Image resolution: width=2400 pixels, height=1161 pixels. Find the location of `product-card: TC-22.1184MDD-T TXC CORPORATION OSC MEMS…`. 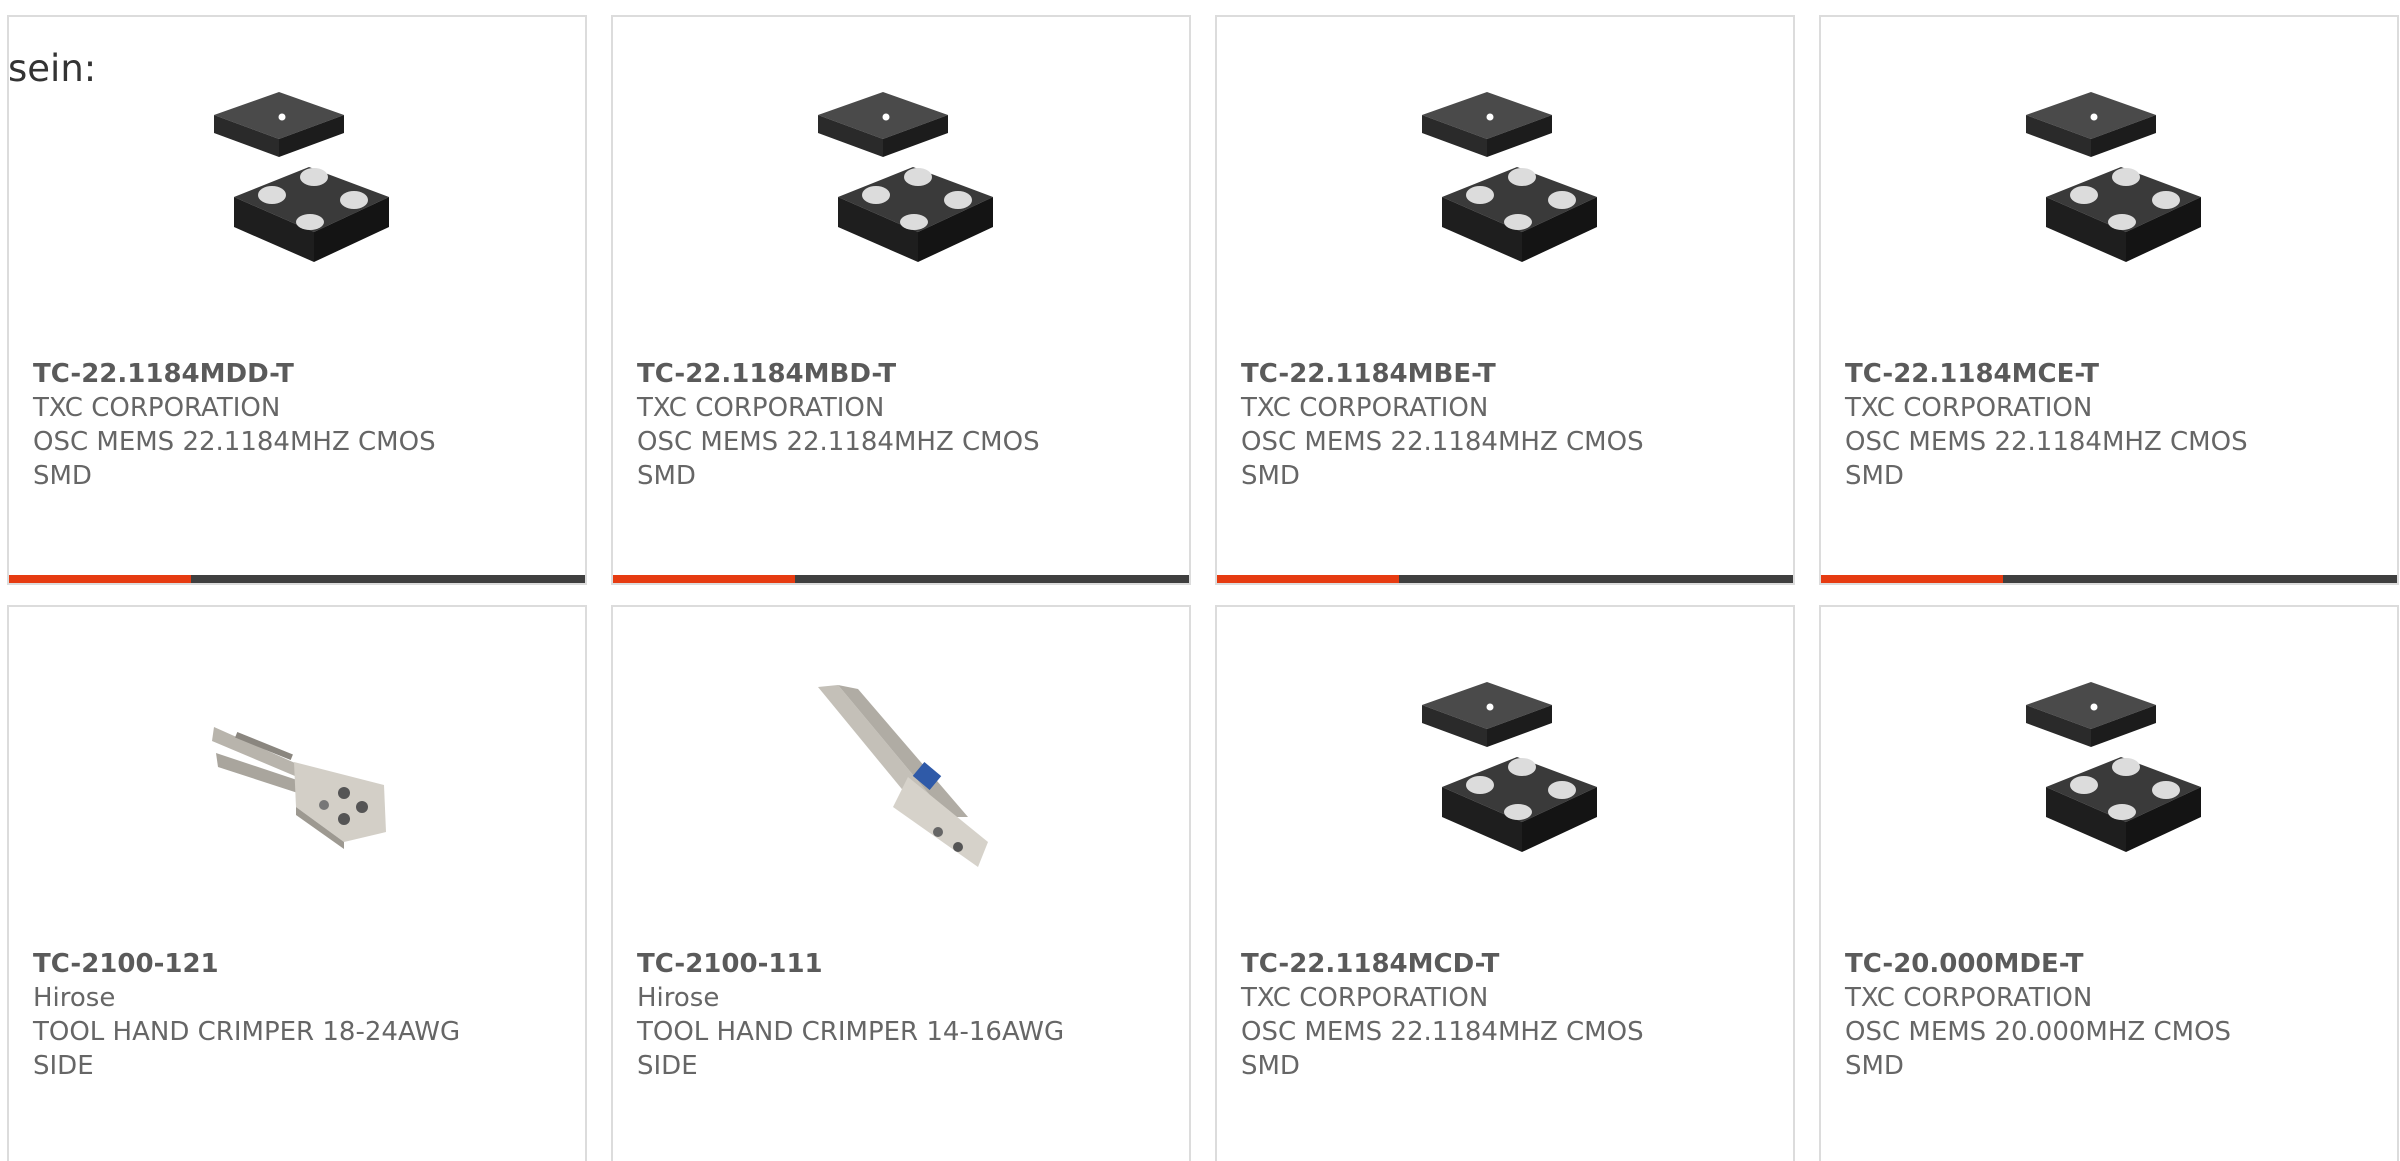

product-card: TC-22.1184MDD-T TXC CORPORATION OSC MEMS… is located at coordinates (297, 300).